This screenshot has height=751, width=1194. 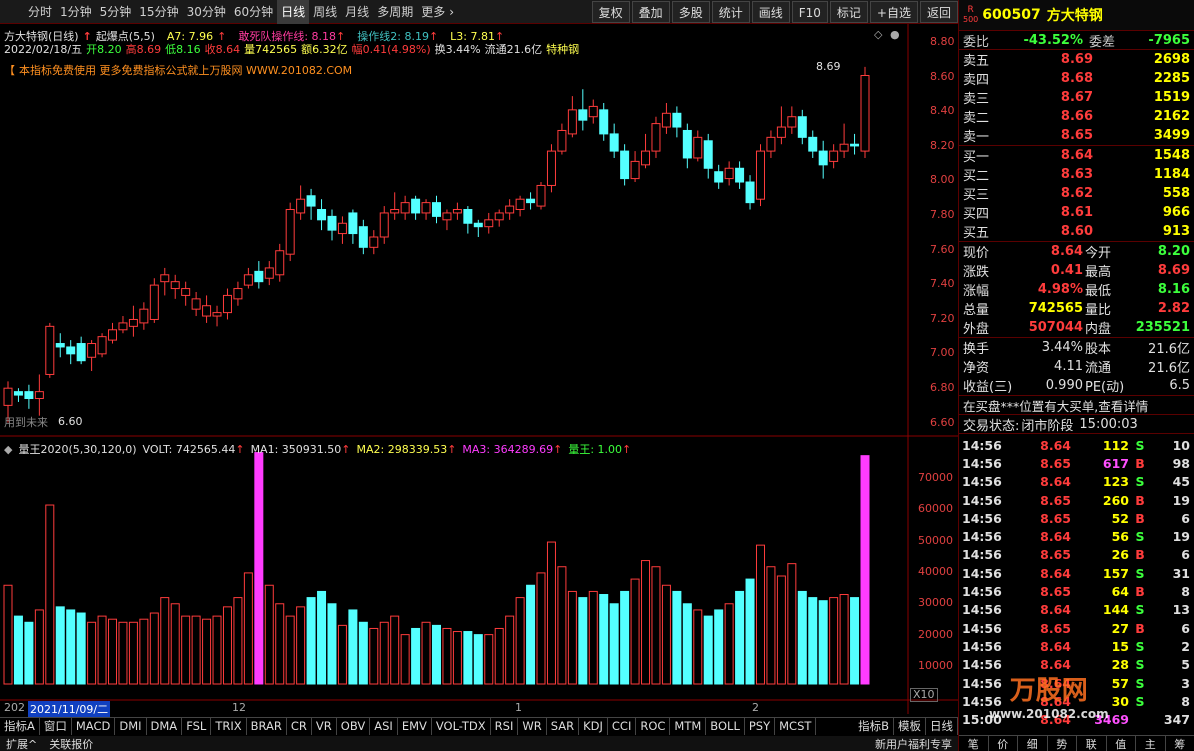 What do you see at coordinates (461, 726) in the screenshot?
I see `indicator-tab: VOL-TDX` at bounding box center [461, 726].